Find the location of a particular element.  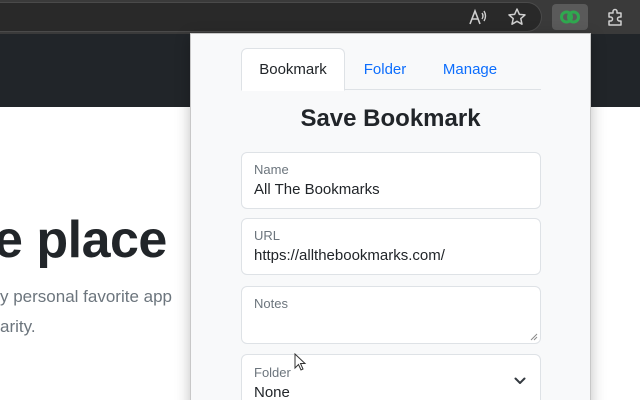

resize-grip-icon is located at coordinates (534, 337).